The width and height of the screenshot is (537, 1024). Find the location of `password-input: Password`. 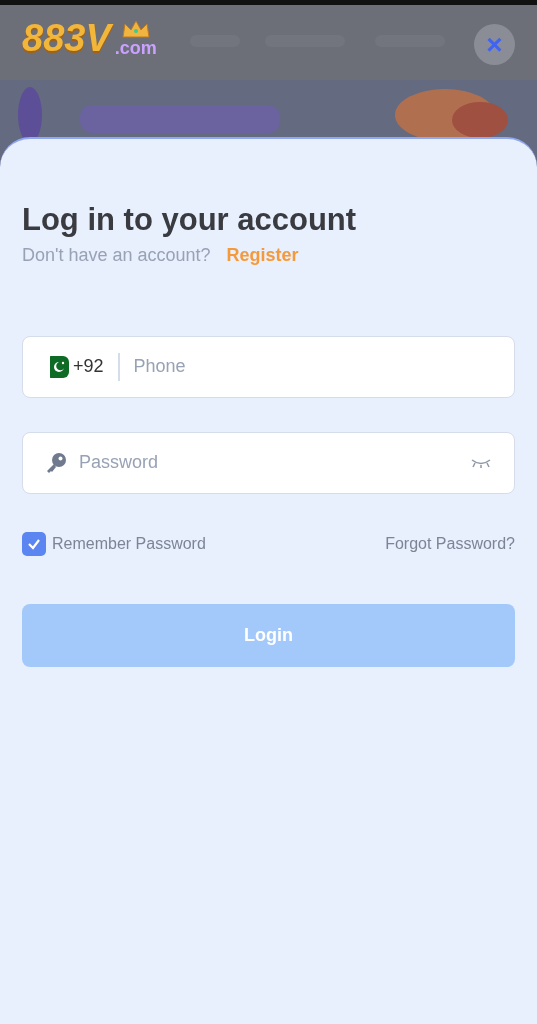

password-input: Password is located at coordinates (274, 463).